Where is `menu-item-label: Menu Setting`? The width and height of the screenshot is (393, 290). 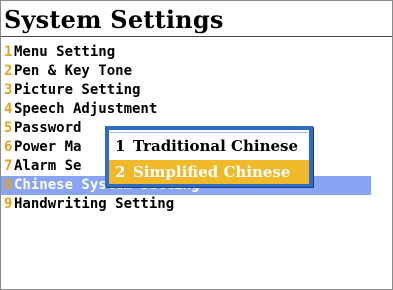 menu-item-label: Menu Setting is located at coordinates (65, 52).